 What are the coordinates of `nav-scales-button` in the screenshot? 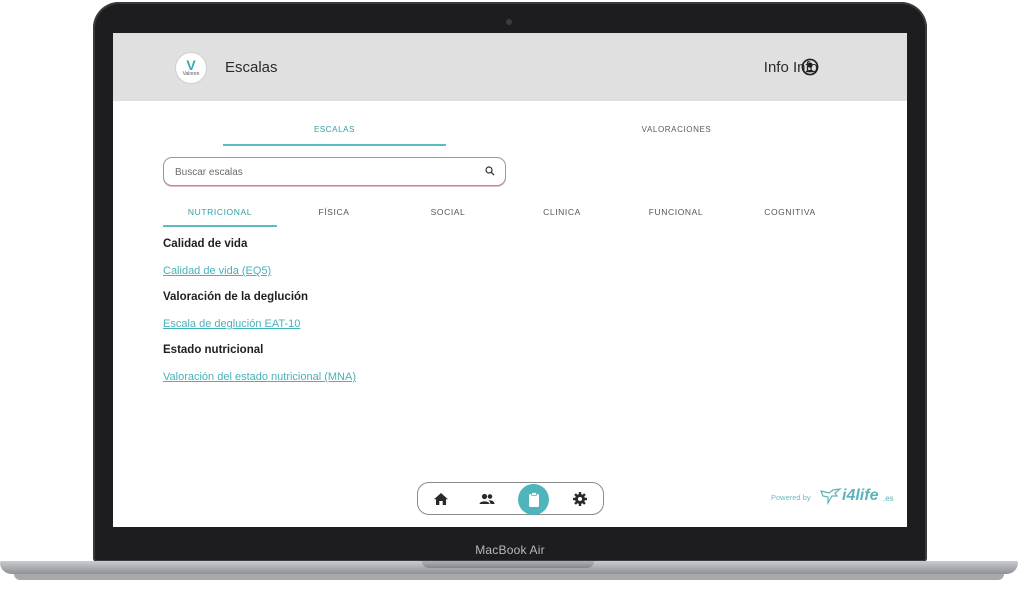 It's located at (533, 499).